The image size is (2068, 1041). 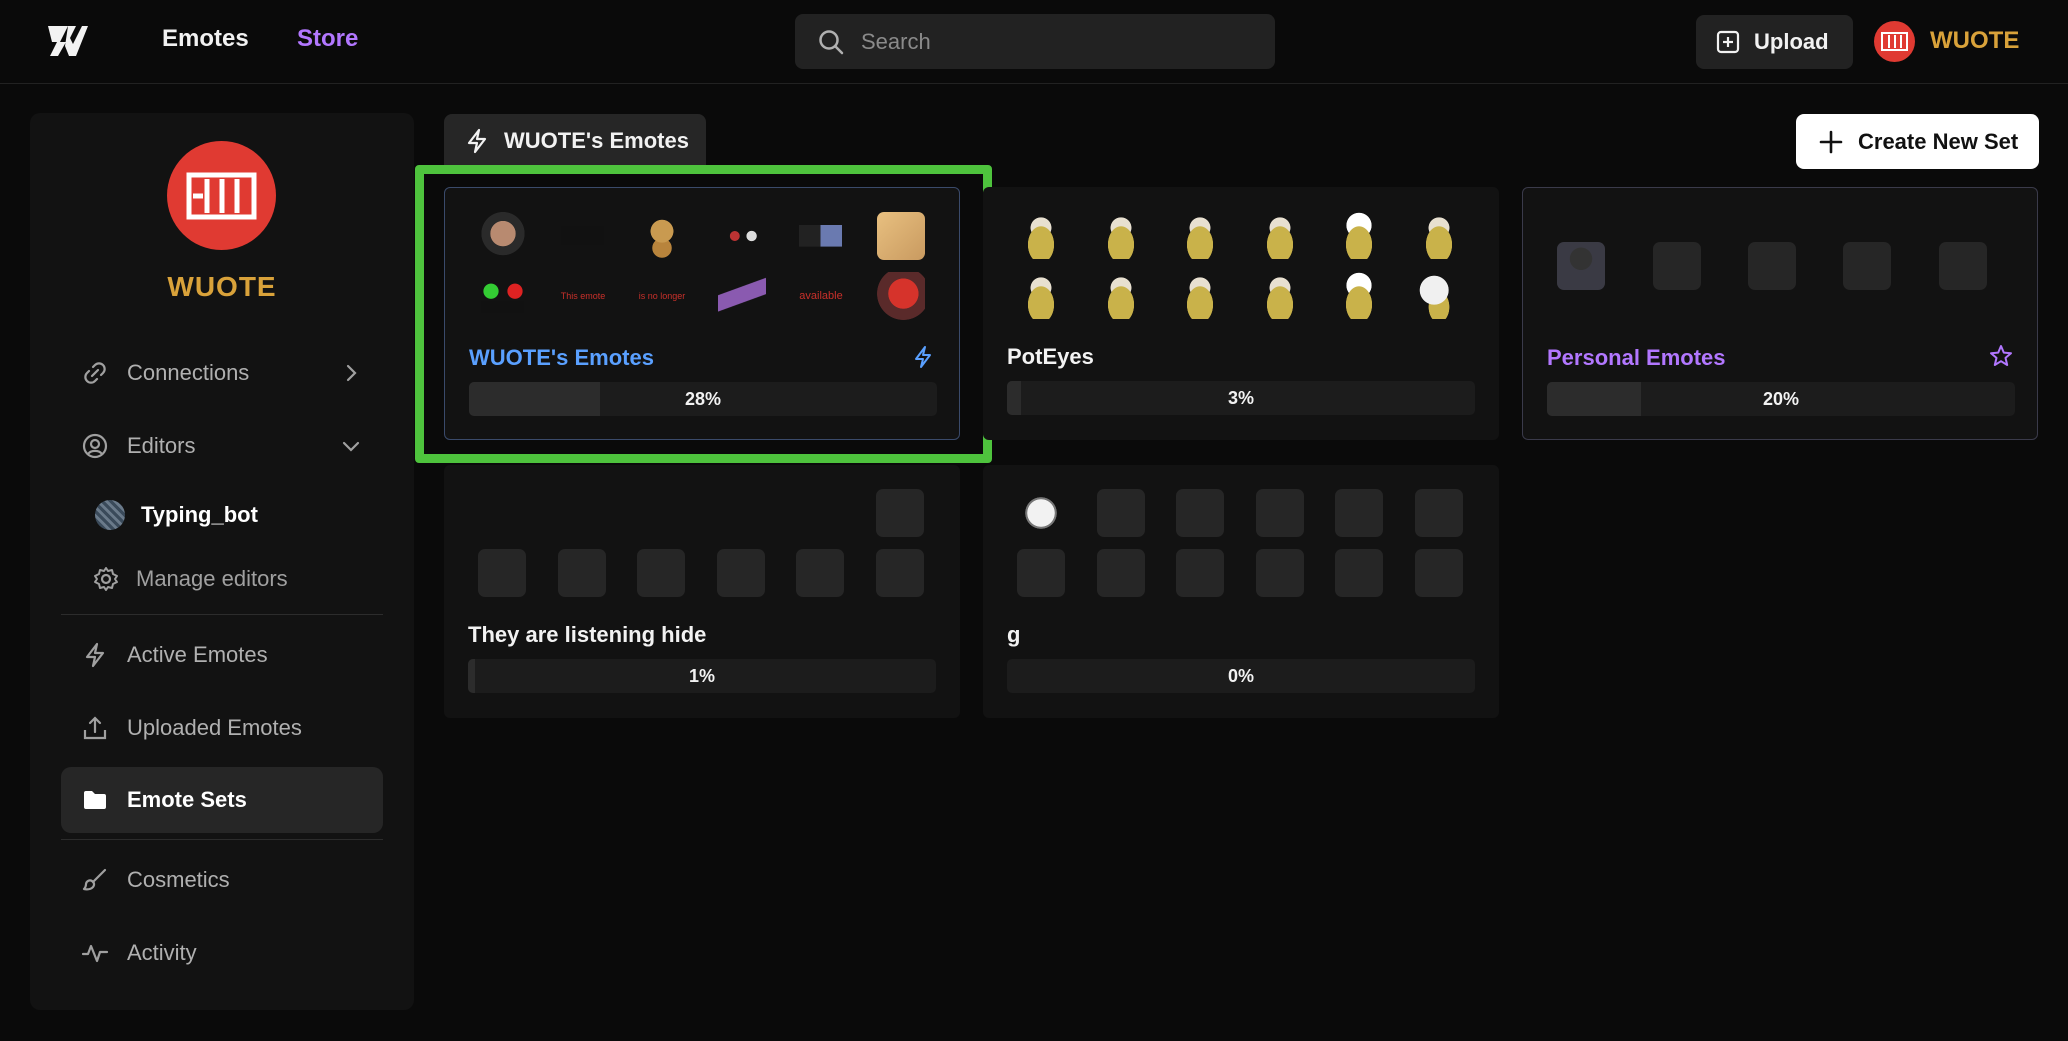 I want to click on set-capacity-bar: 28%, so click(x=703, y=399).